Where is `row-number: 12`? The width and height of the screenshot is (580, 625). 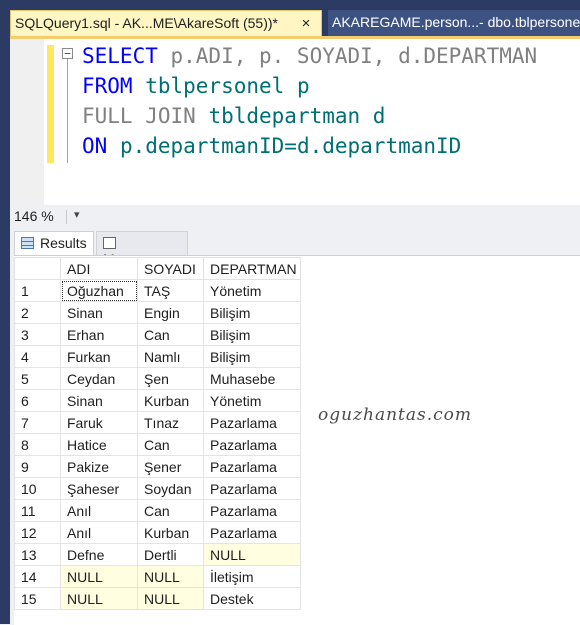 row-number: 12 is located at coordinates (37, 532).